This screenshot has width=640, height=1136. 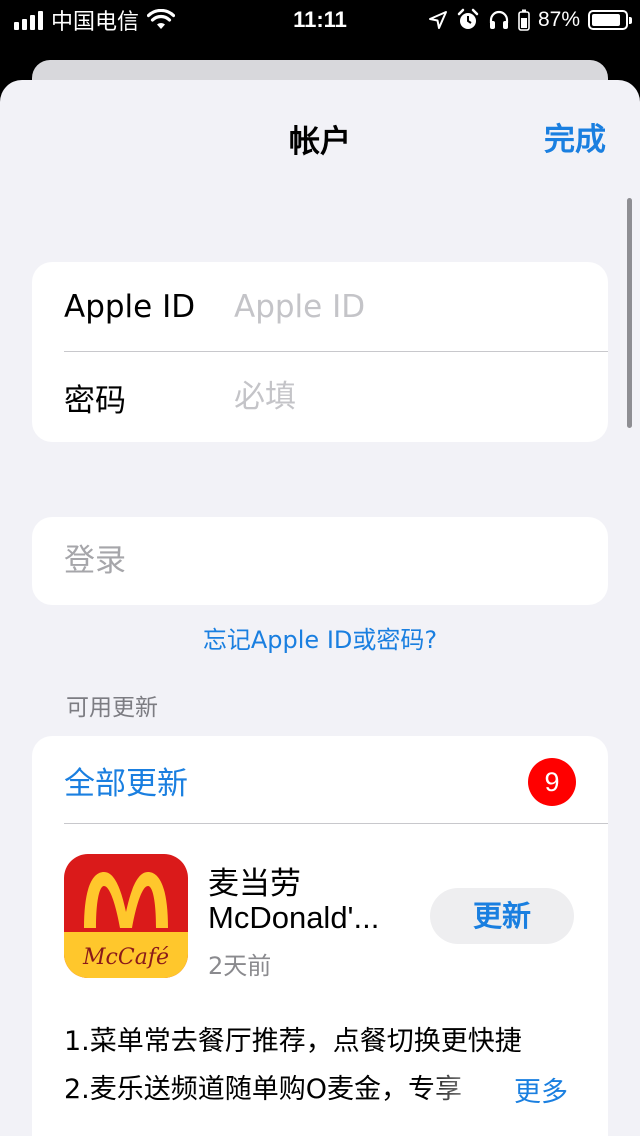 I want to click on battery-percent: 87%, so click(x=558, y=19).